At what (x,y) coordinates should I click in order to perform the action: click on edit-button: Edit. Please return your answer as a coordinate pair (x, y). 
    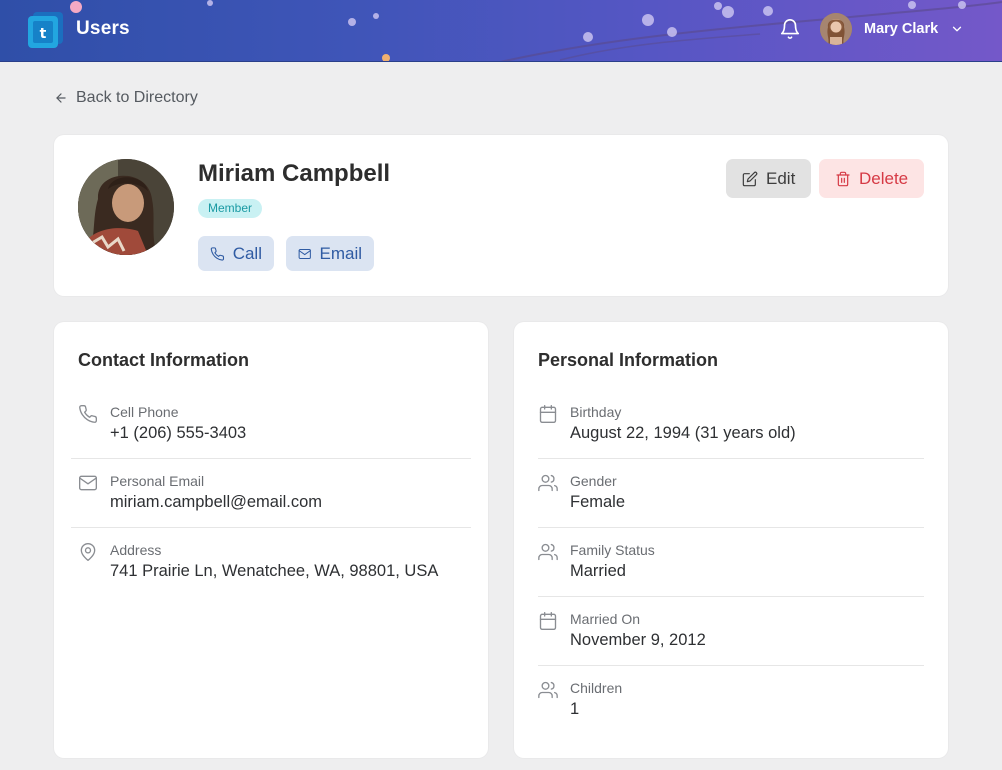
    Looking at the image, I should click on (768, 178).